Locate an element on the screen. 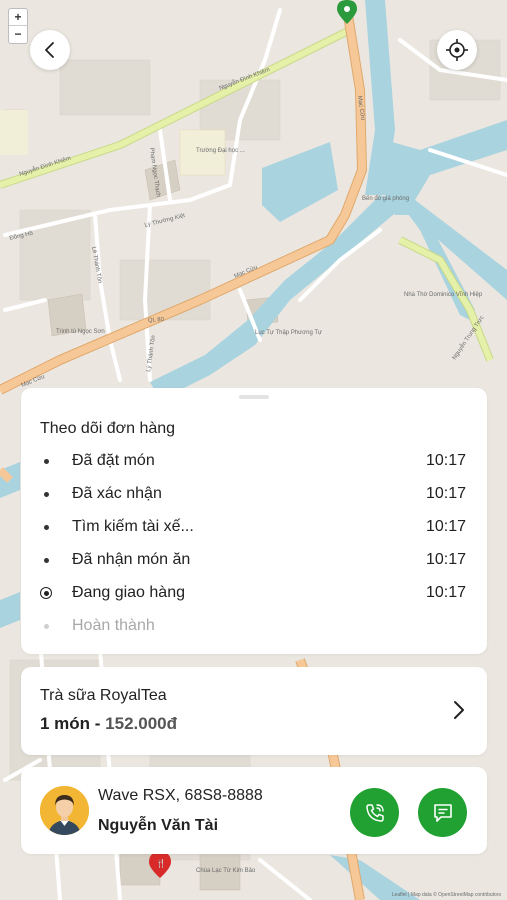 This screenshot has height=900, width=507. zoom-in-button: + is located at coordinates (18, 17).